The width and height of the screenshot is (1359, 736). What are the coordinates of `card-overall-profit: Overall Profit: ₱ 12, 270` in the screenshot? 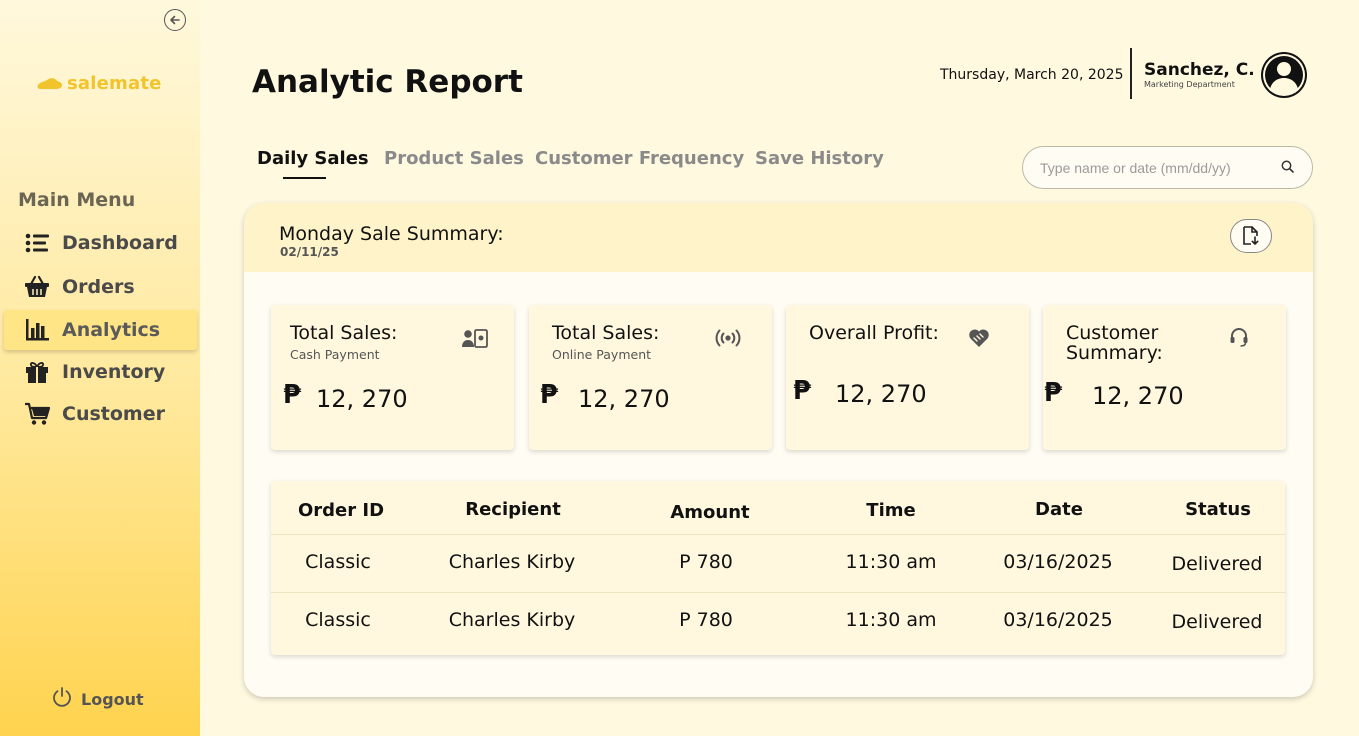 It's located at (907, 377).